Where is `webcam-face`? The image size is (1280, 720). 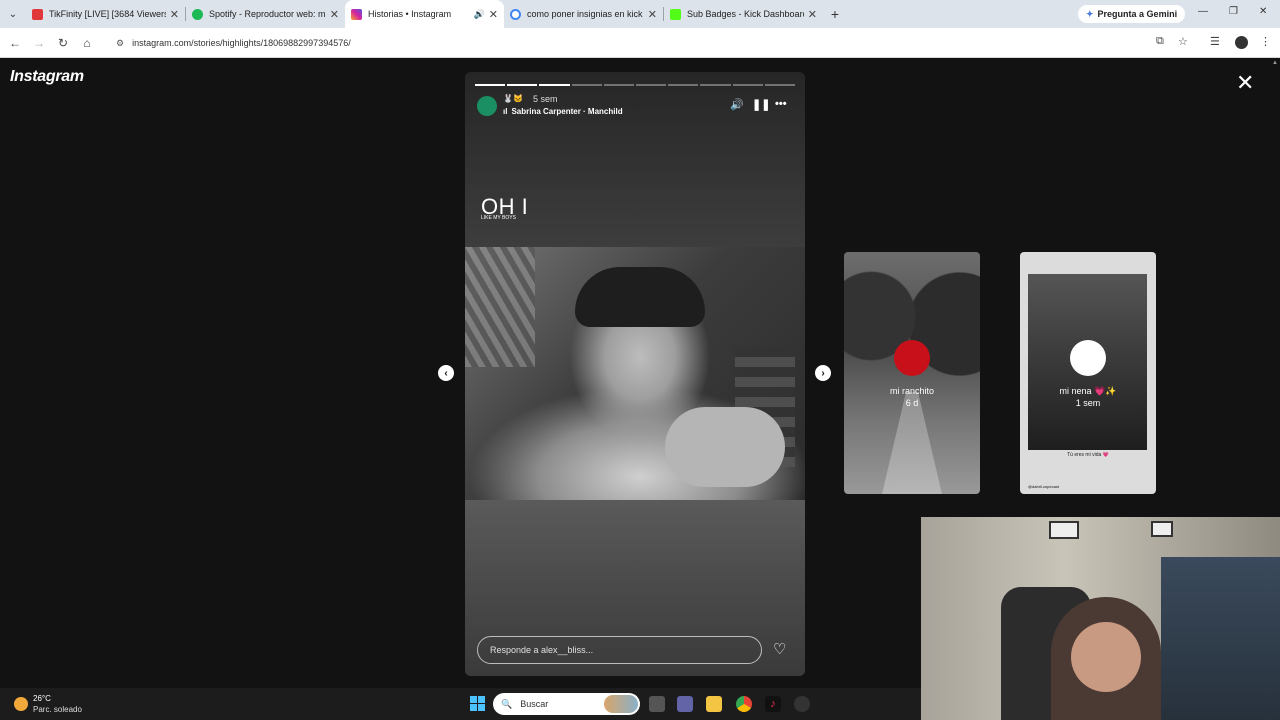 webcam-face is located at coordinates (1106, 657).